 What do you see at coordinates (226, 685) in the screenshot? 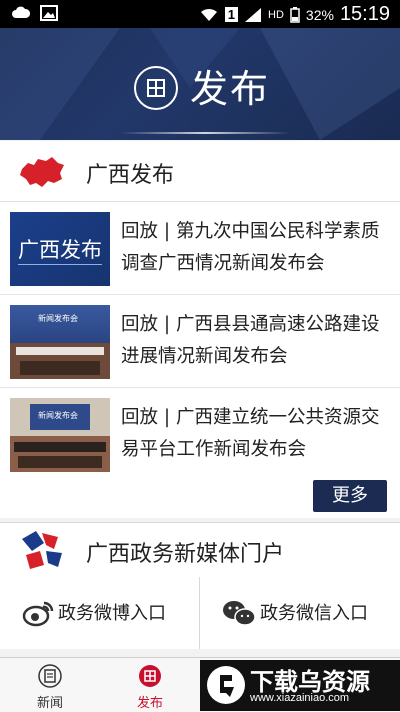
I see `bird-logo-icon` at bounding box center [226, 685].